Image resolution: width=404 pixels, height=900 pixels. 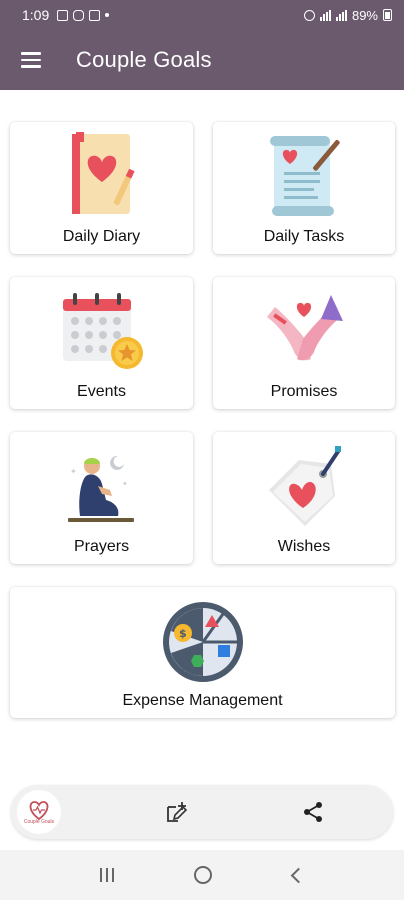 I want to click on share-button, so click(x=313, y=812).